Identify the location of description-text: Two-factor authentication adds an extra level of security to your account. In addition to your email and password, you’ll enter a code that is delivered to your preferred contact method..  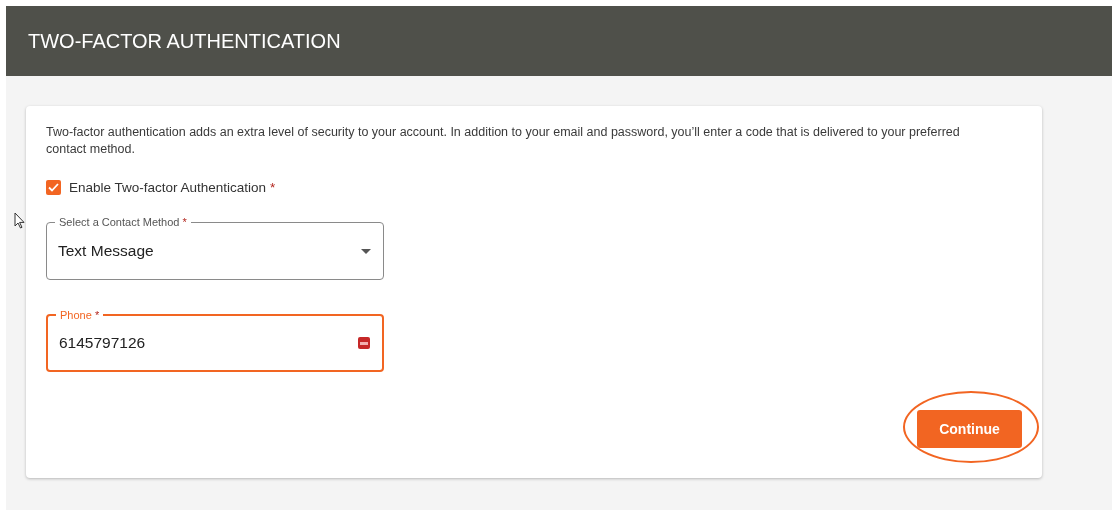
(503, 141).